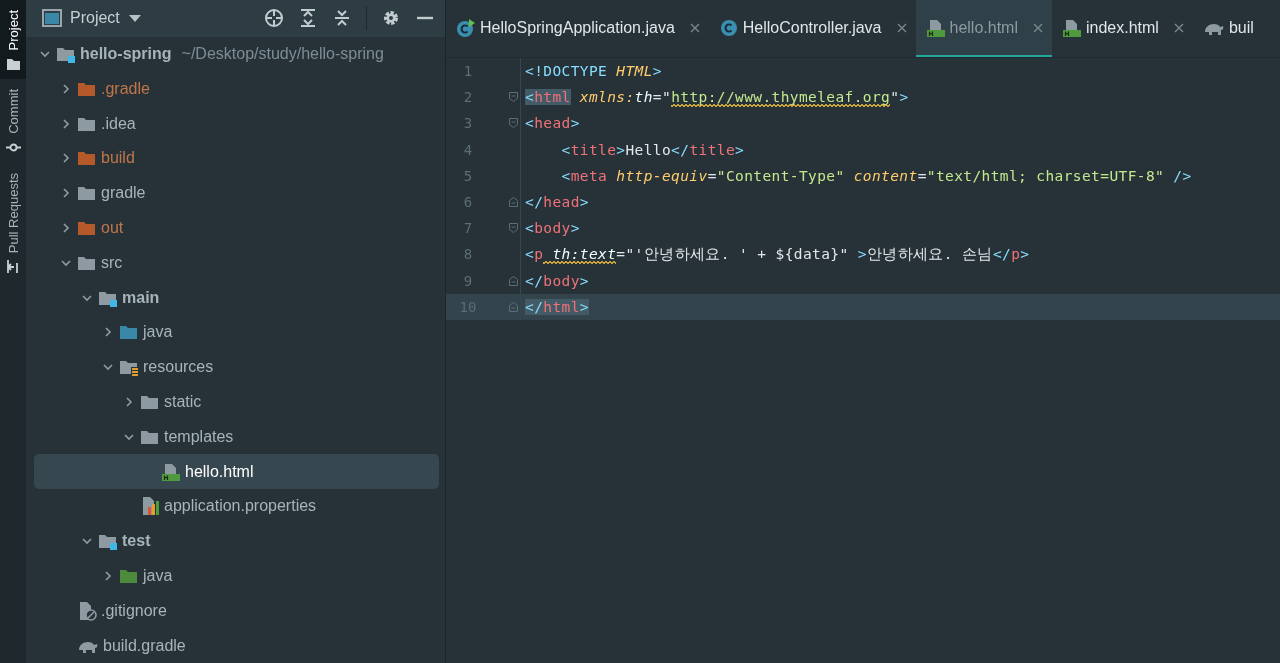 The image size is (1280, 663). Describe the element at coordinates (134, 18) in the screenshot. I see `dropdown-icon` at that location.